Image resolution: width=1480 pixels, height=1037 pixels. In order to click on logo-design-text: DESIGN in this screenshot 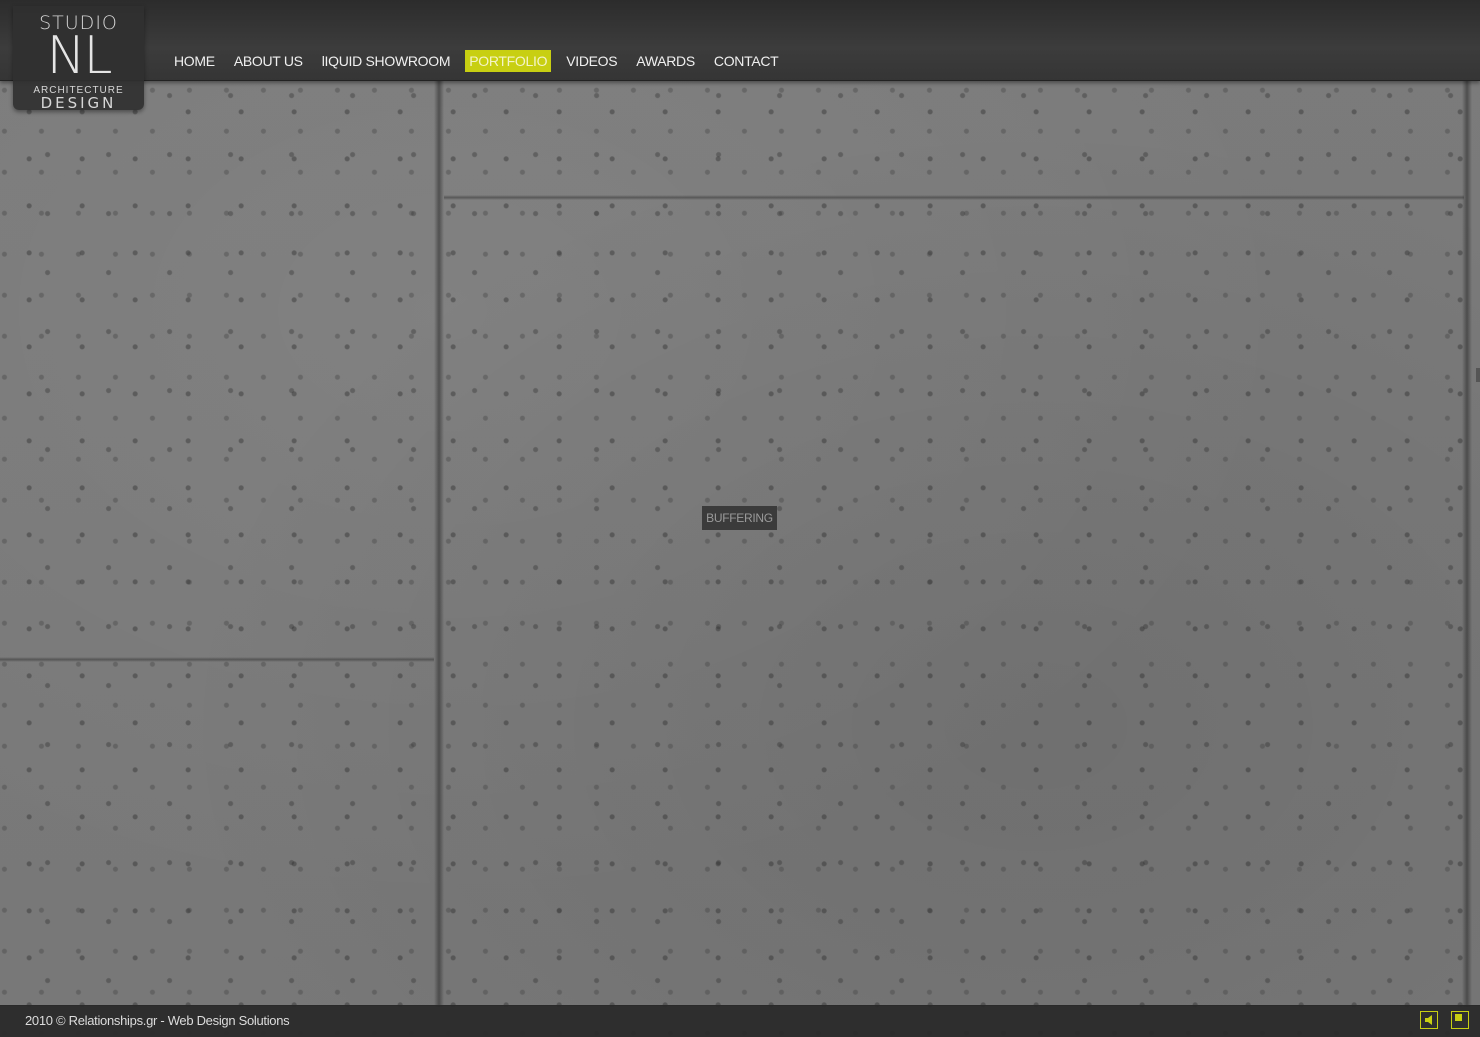, I will do `click(78, 103)`.